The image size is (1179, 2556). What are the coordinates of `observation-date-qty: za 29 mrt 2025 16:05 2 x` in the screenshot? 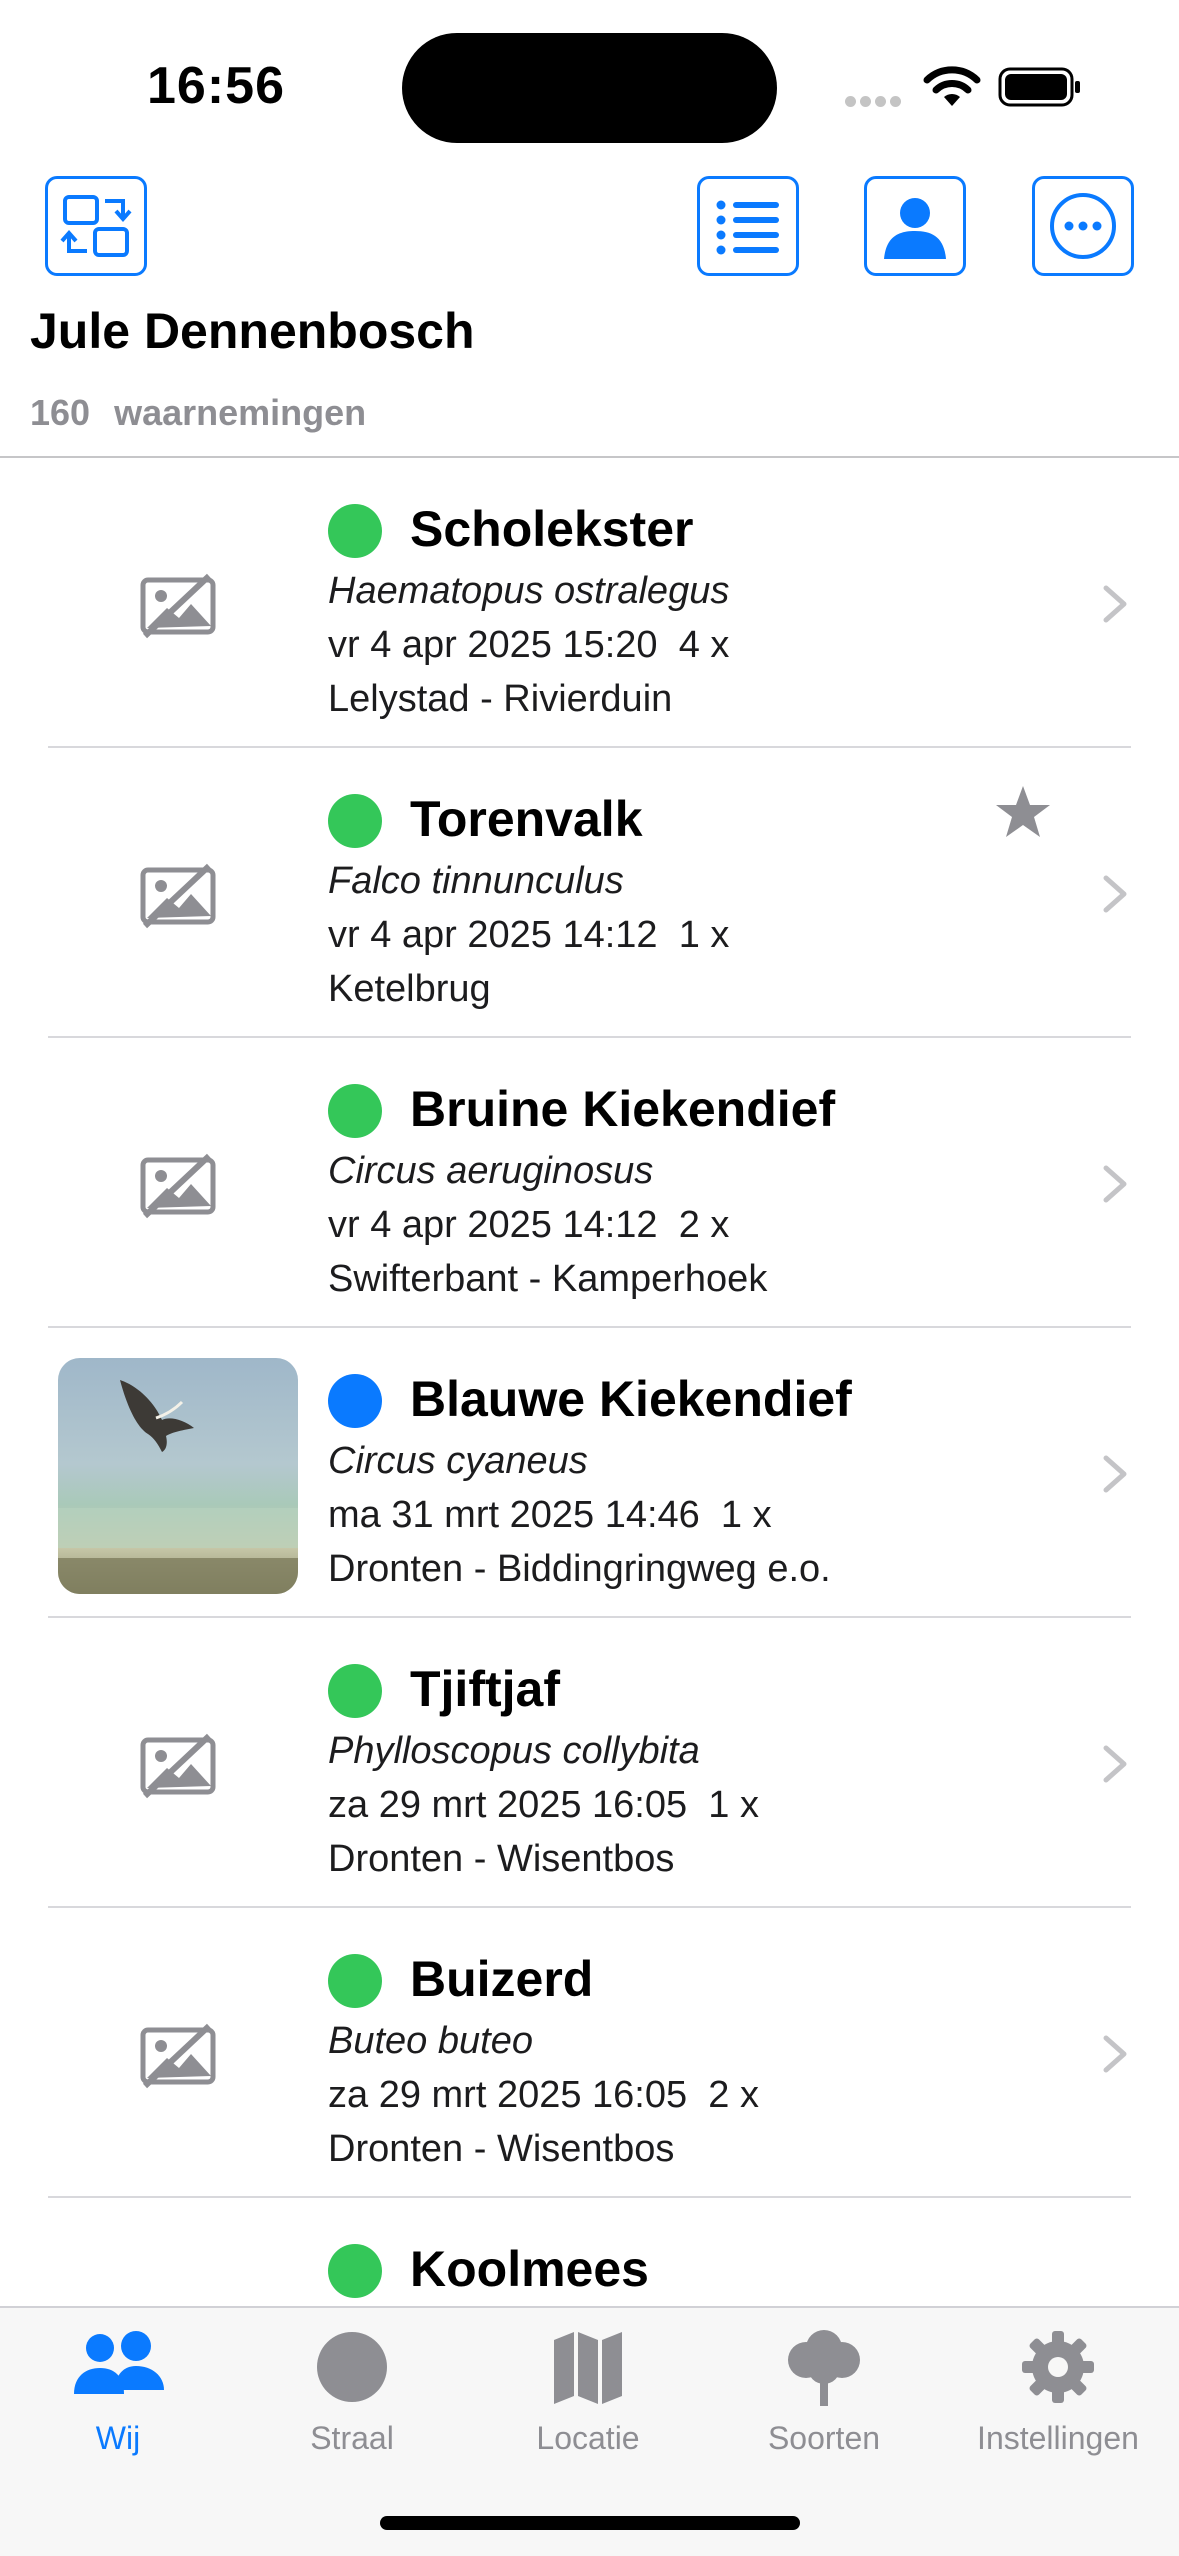 It's located at (543, 2095).